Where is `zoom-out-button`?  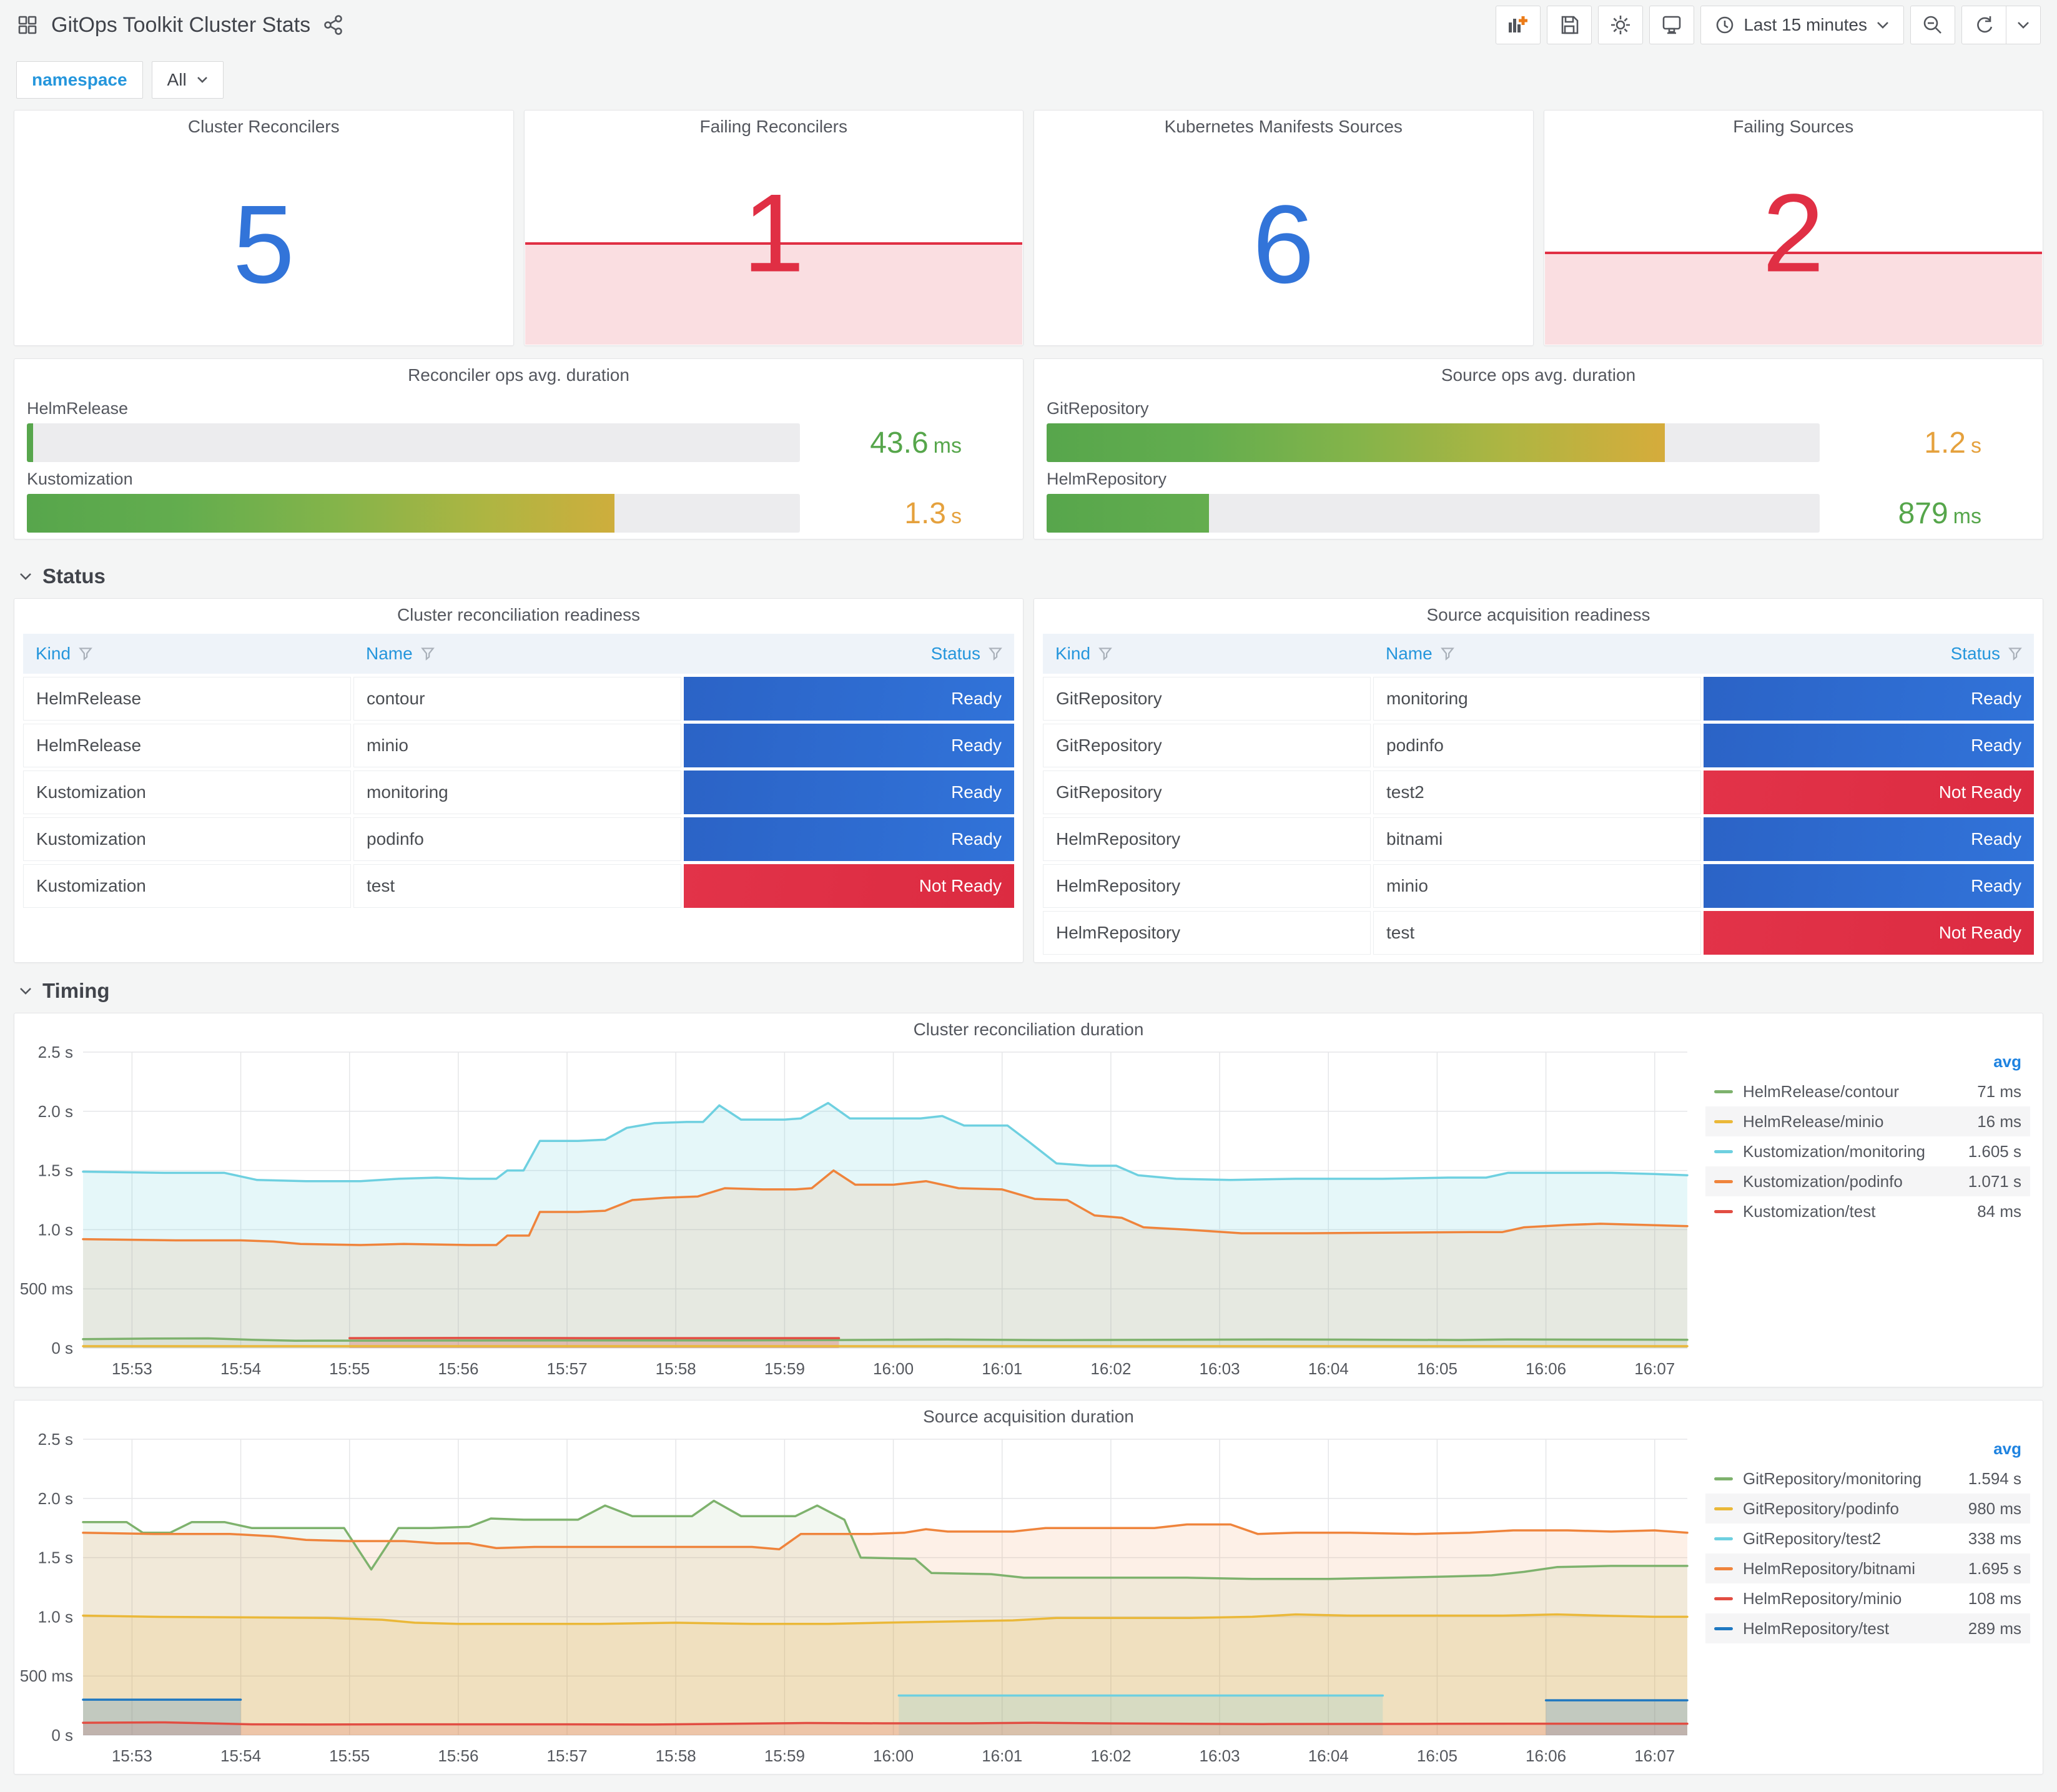 zoom-out-button is located at coordinates (1933, 25).